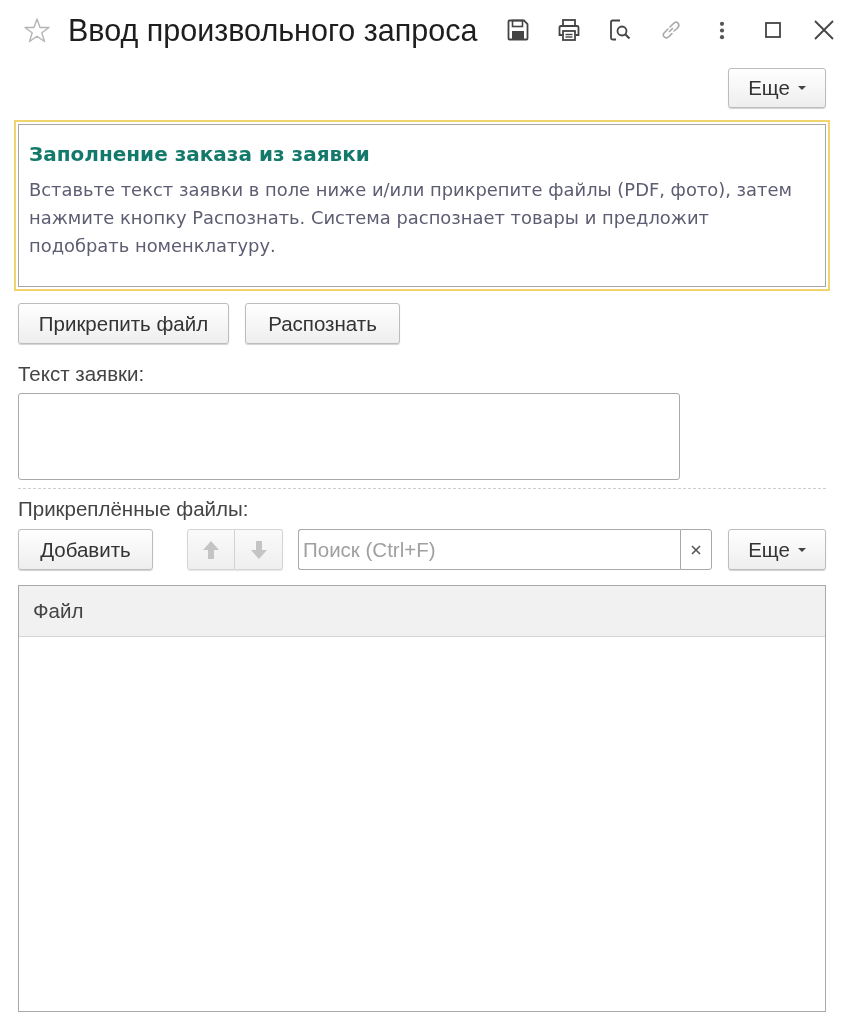 The width and height of the screenshot is (848, 1024). Describe the element at coordinates (211, 549) in the screenshot. I see `up-arrow-icon` at that location.